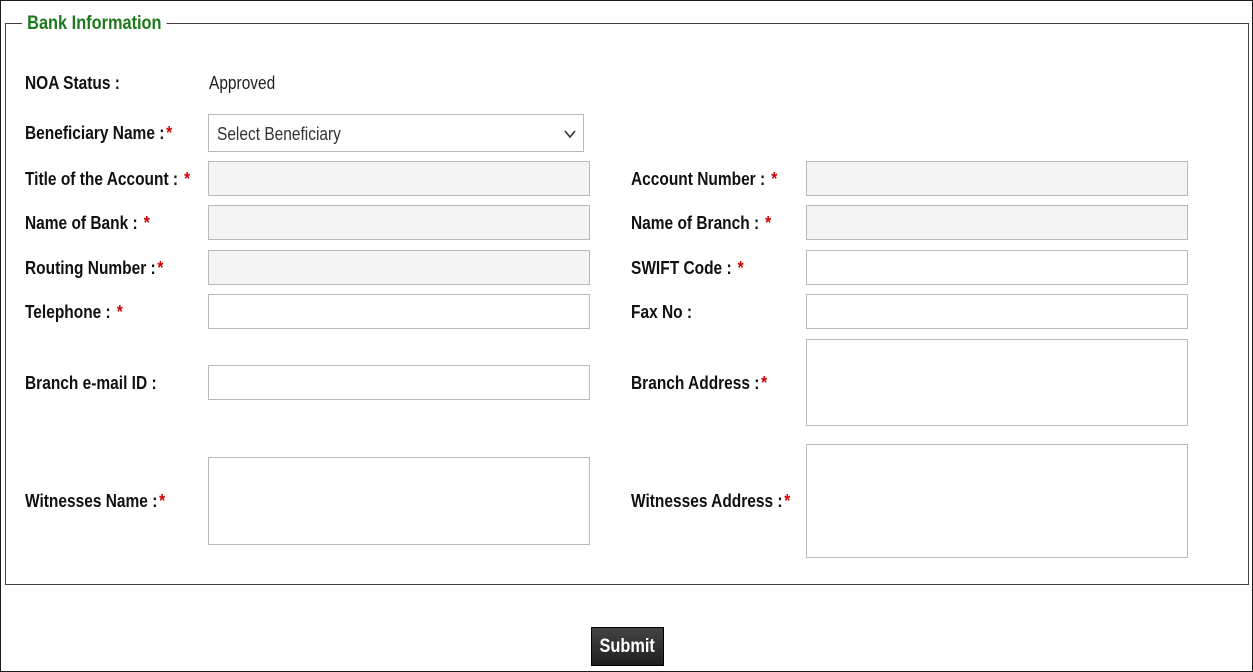 The width and height of the screenshot is (1253, 672). Describe the element at coordinates (87, 223) in the screenshot. I see `name-of-bank-label: Name of Bank : *` at that location.